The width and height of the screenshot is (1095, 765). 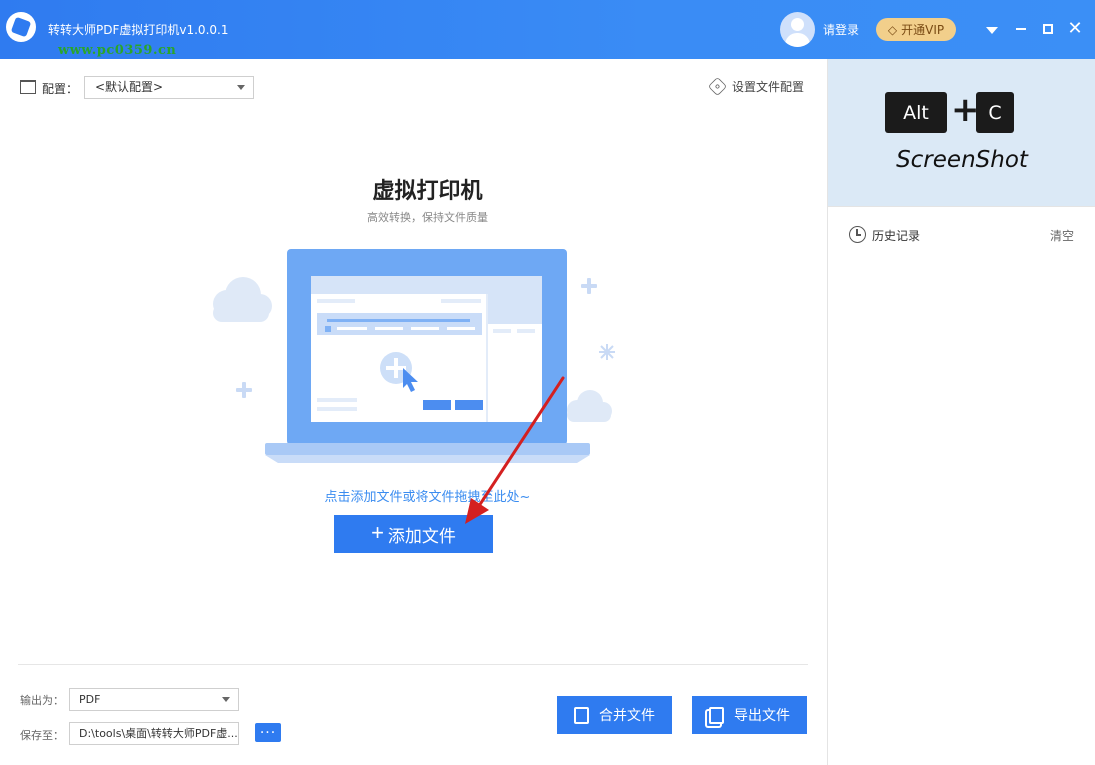 What do you see at coordinates (28, 87) in the screenshot?
I see `folder-icon` at bounding box center [28, 87].